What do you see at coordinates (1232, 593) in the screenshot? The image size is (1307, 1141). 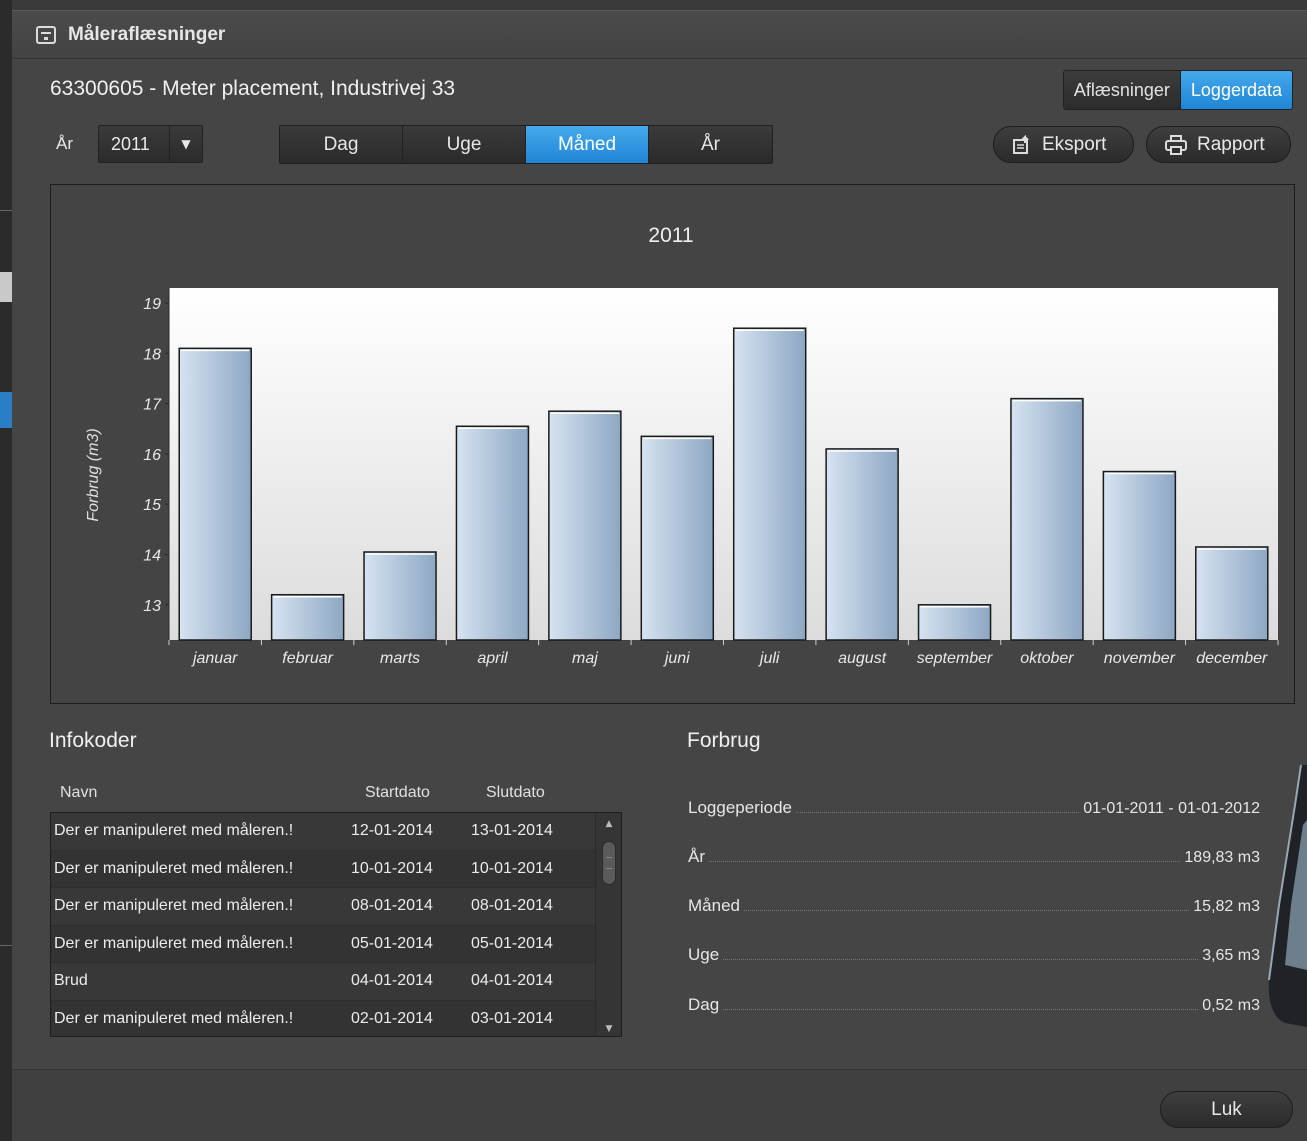 I see `bar-december` at bounding box center [1232, 593].